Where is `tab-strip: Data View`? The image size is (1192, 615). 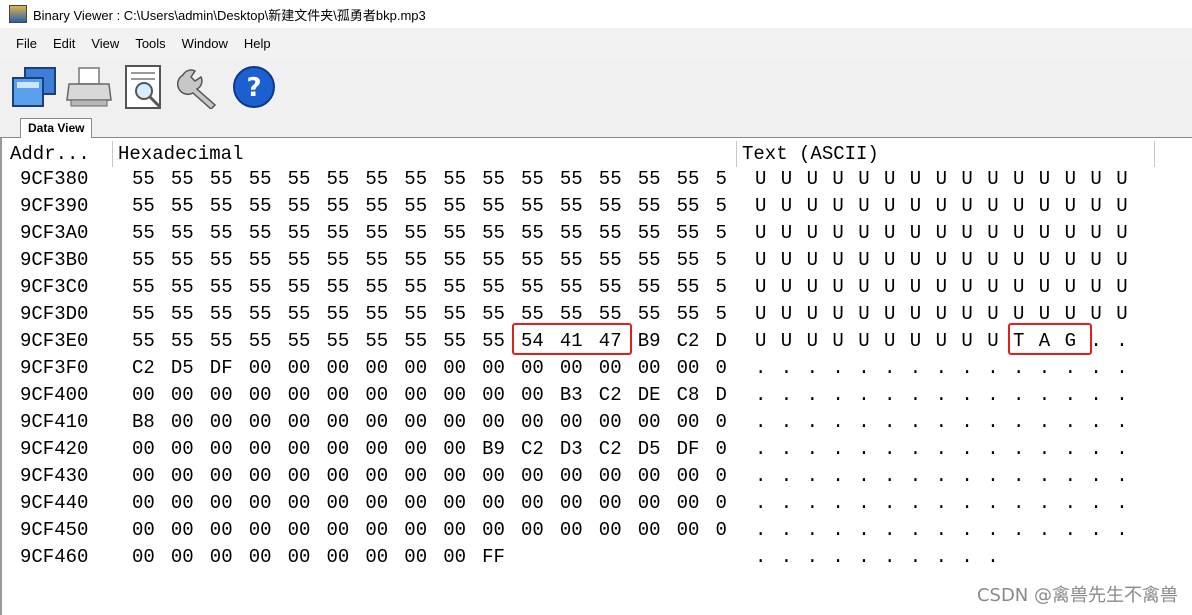 tab-strip: Data View is located at coordinates (596, 127).